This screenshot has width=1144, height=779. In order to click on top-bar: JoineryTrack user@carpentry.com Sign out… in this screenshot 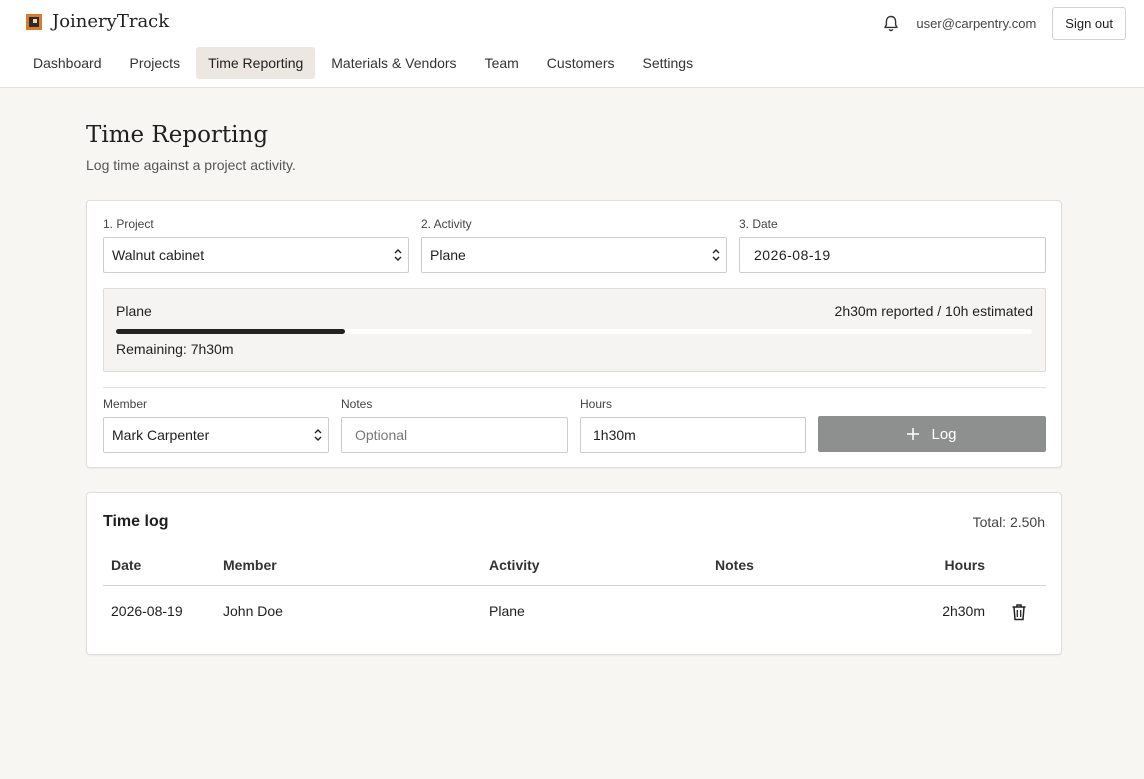, I will do `click(572, 44)`.